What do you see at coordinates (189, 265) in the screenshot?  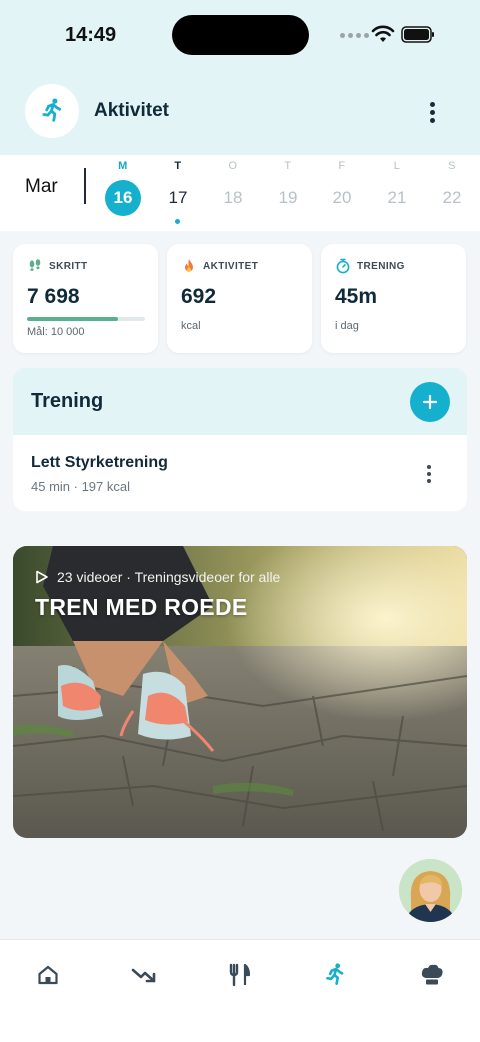 I see `flame-icon` at bounding box center [189, 265].